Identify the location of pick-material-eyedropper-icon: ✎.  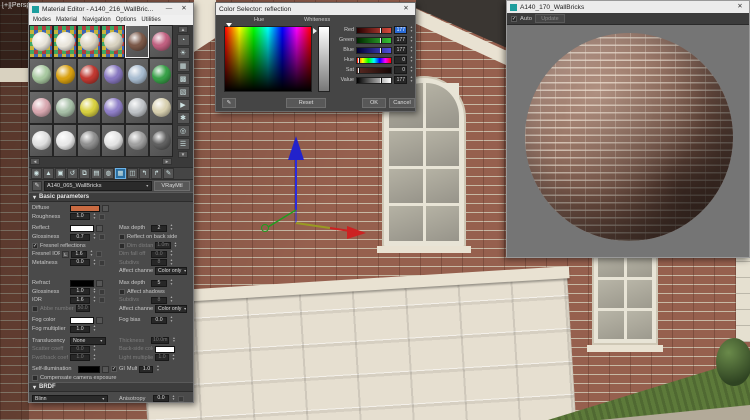
(37, 186).